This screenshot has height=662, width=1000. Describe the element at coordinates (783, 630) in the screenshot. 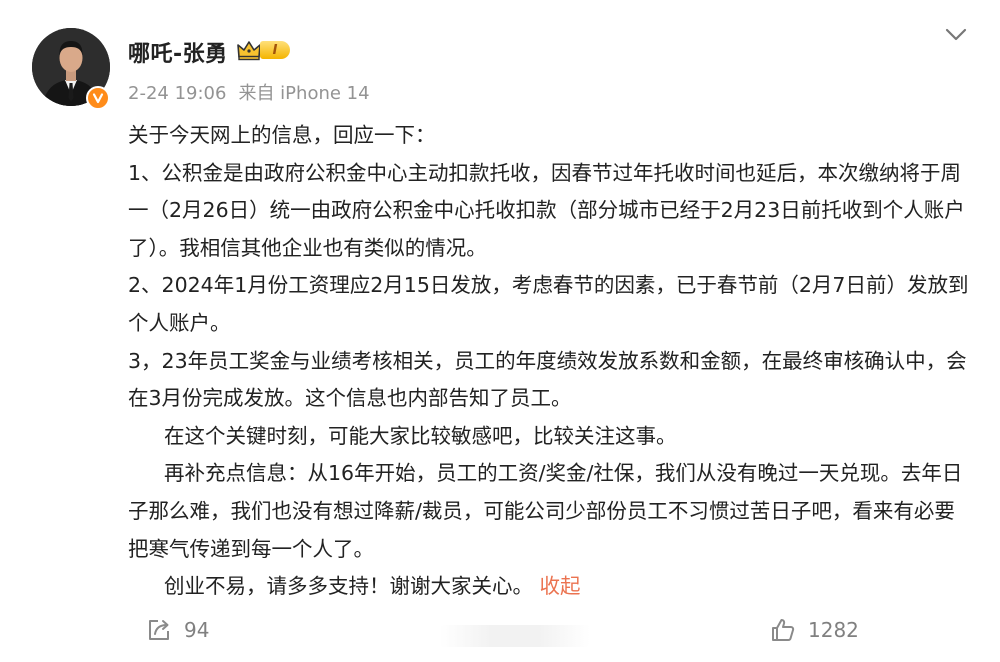

I see `thumbs-up-icon` at that location.